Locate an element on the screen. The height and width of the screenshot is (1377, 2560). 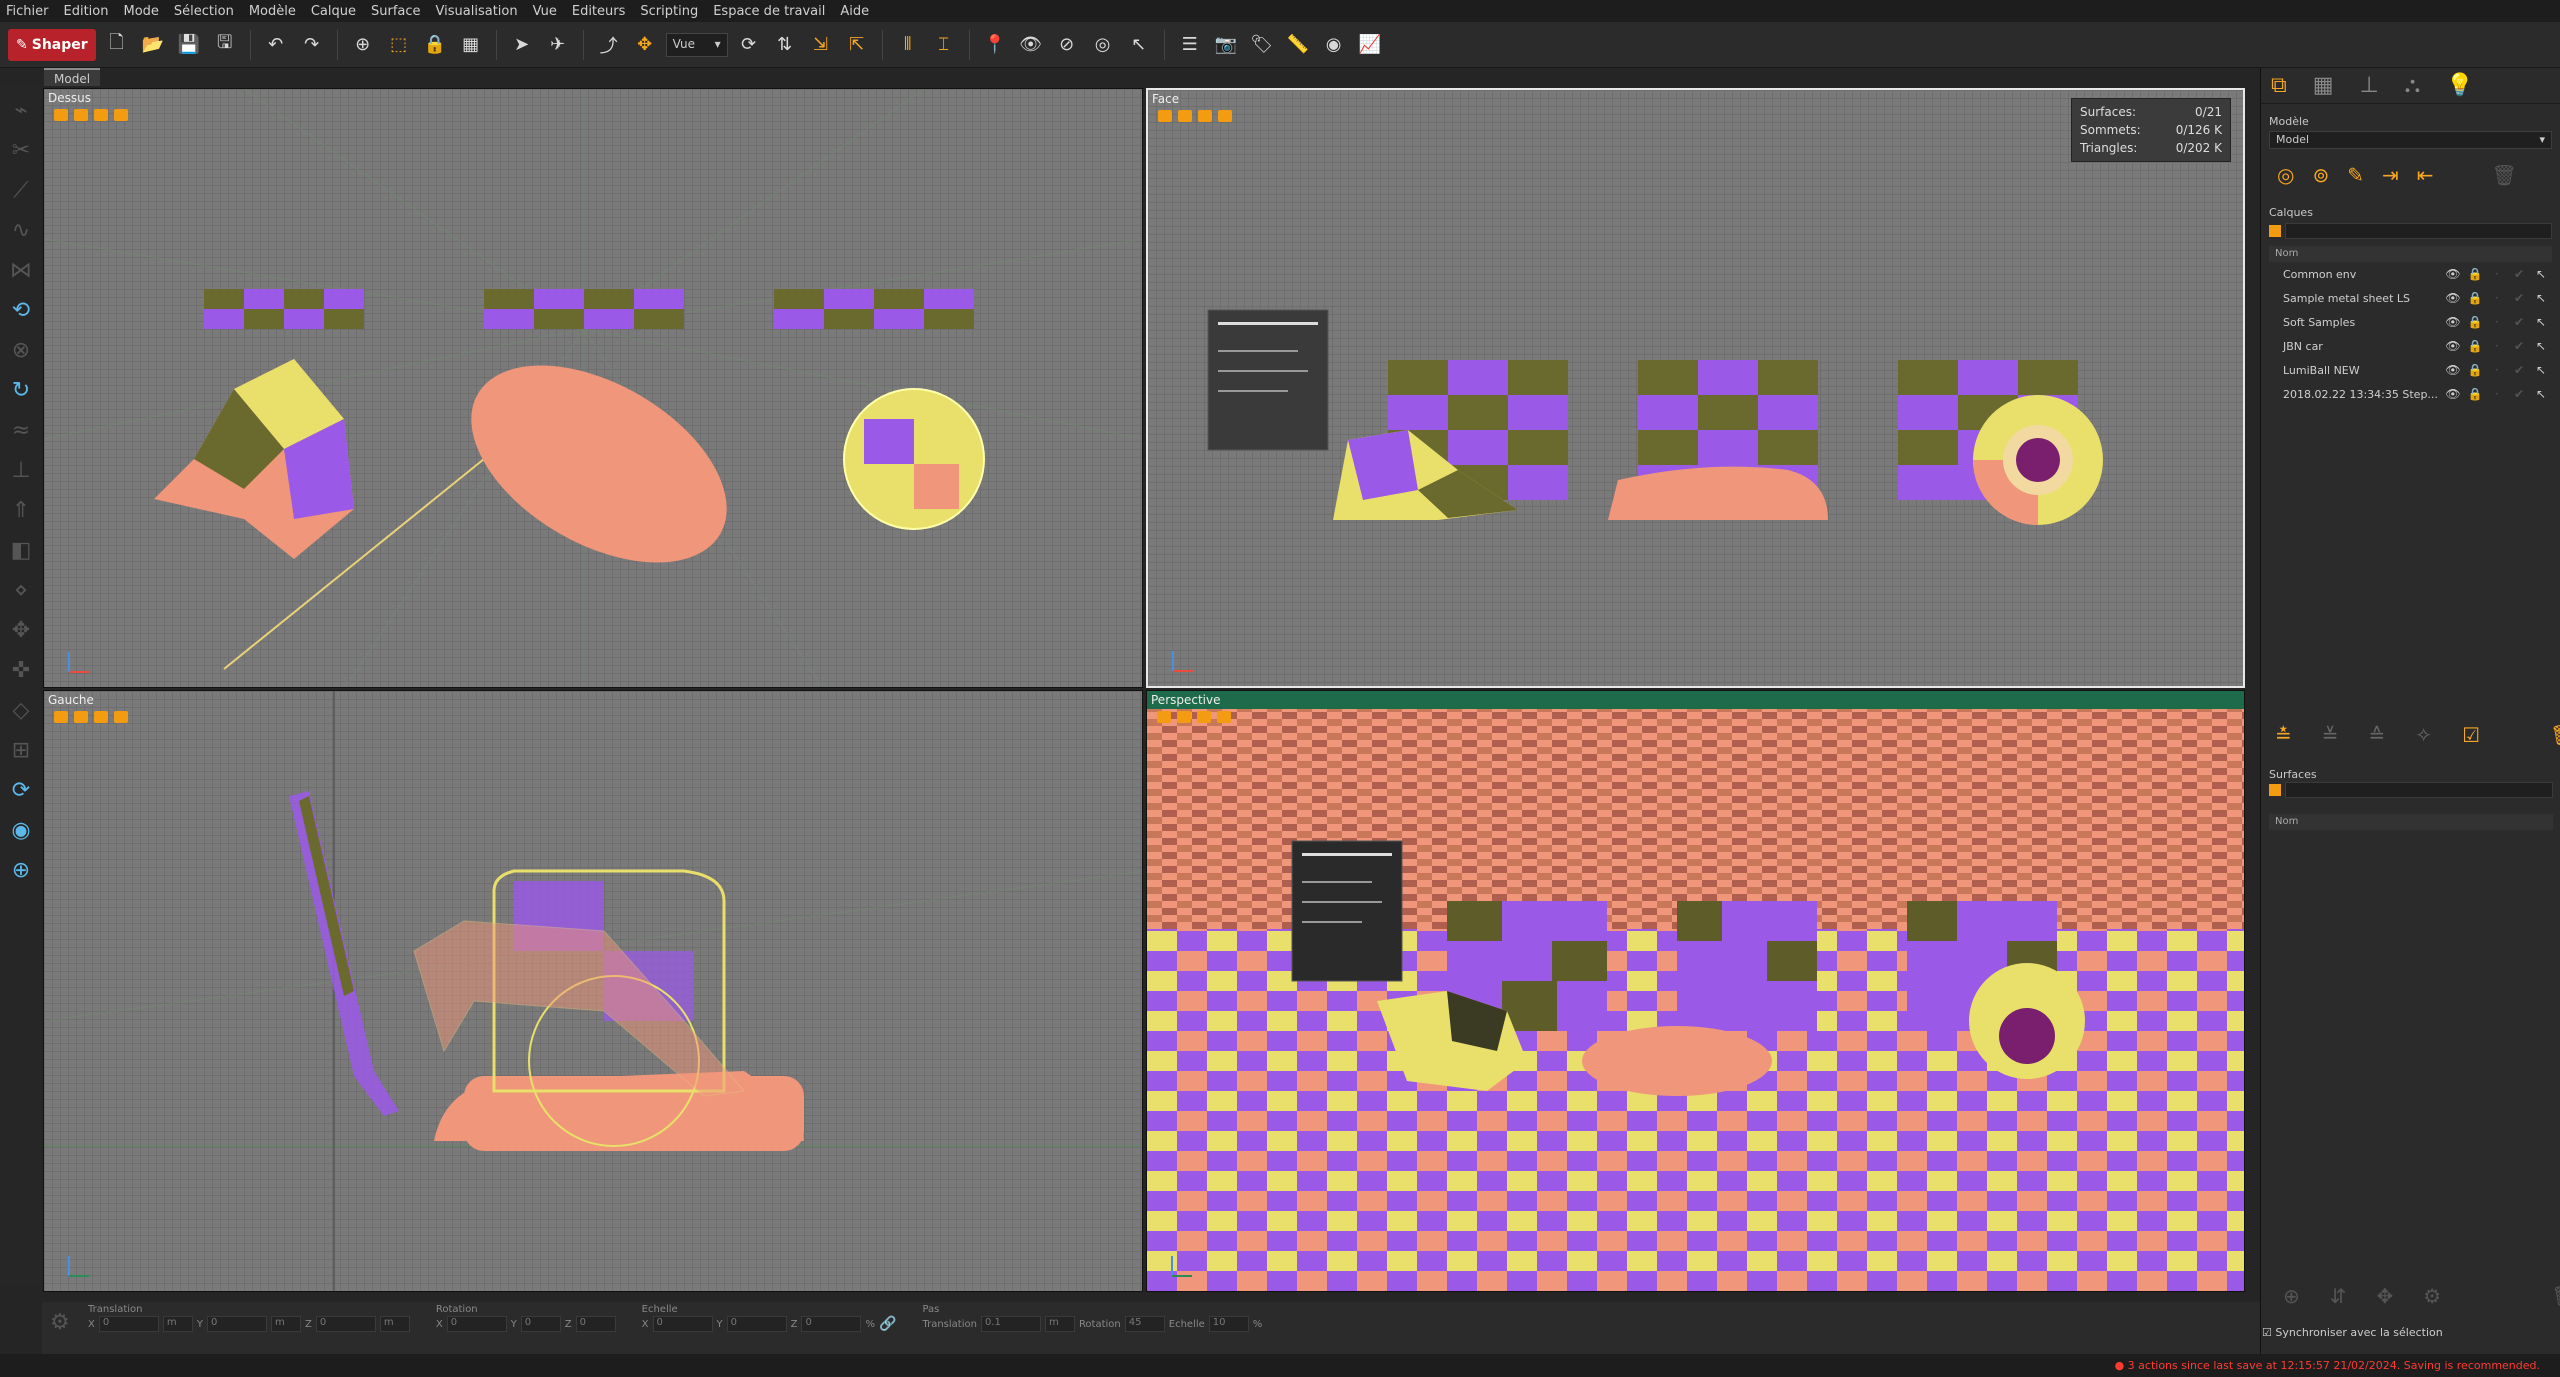
curve-icon: ∿ is located at coordinates (21, 233).